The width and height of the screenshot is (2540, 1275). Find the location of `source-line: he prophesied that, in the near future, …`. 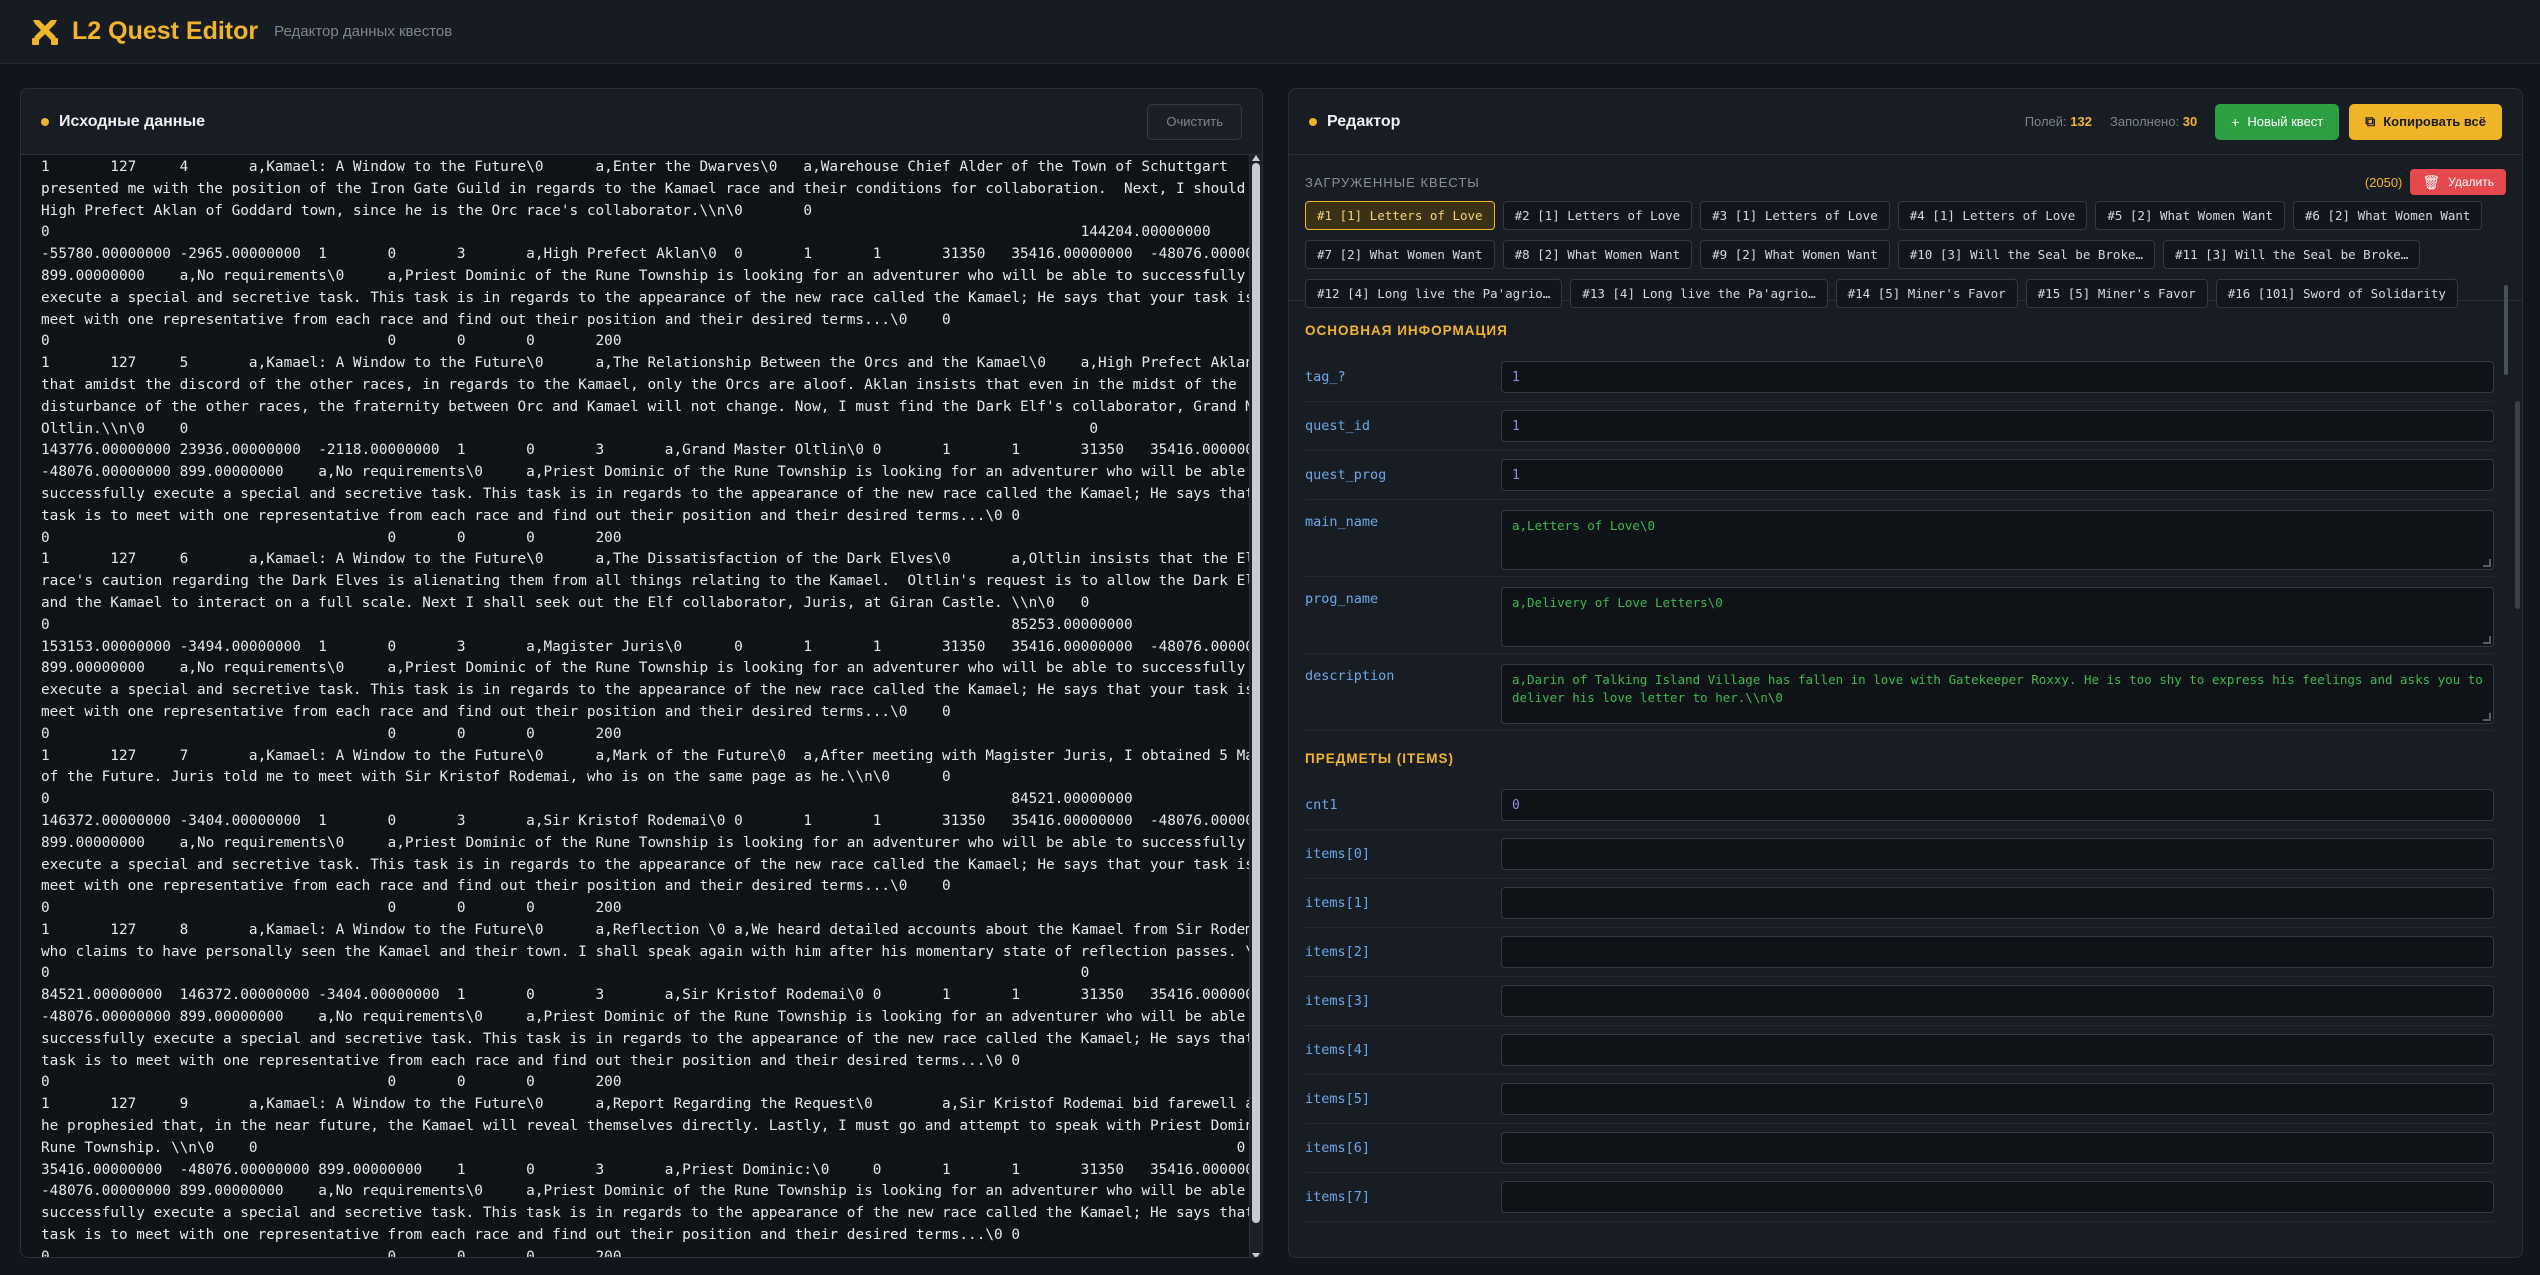

source-line: he prophesied that, in the near future, … is located at coordinates (646, 1126).